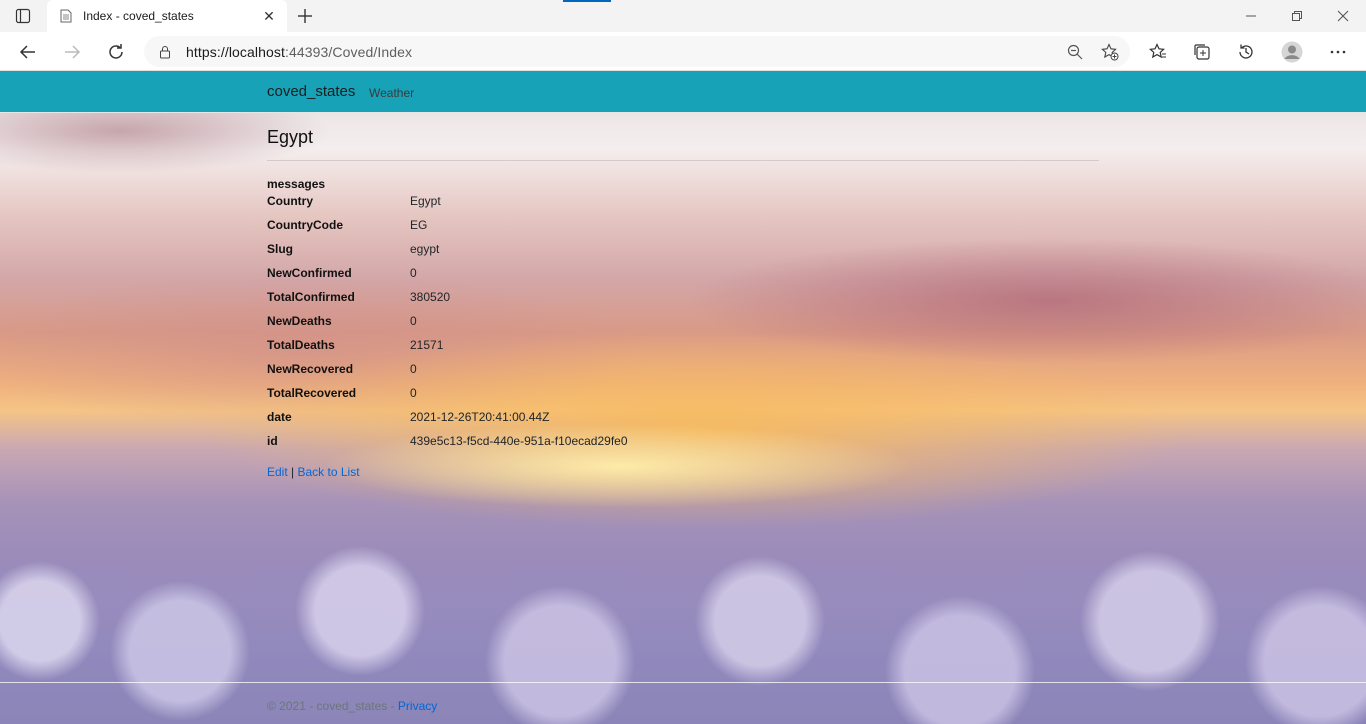  Describe the element at coordinates (299, 321) in the screenshot. I see `detail-label: NewDeaths` at that location.